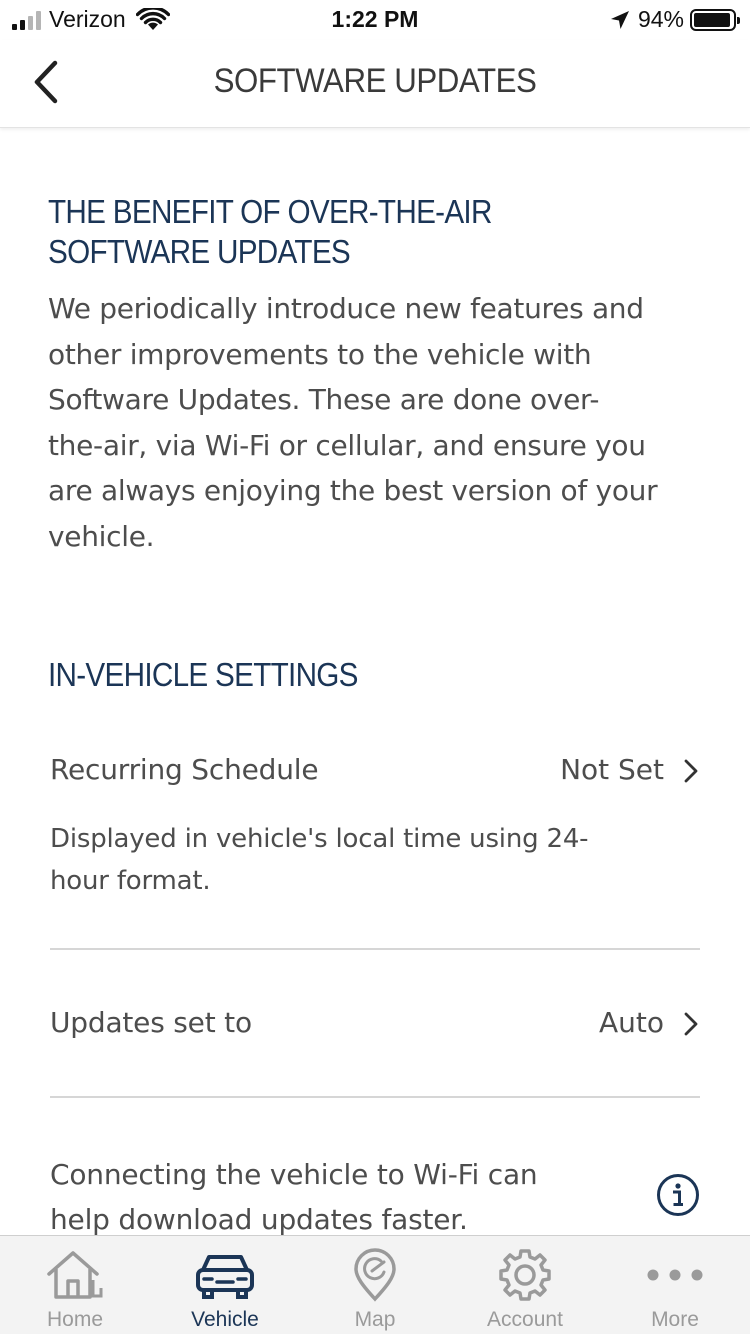 Image resolution: width=750 pixels, height=1334 pixels. What do you see at coordinates (619, 19) in the screenshot?
I see `location-arrow-icon` at bounding box center [619, 19].